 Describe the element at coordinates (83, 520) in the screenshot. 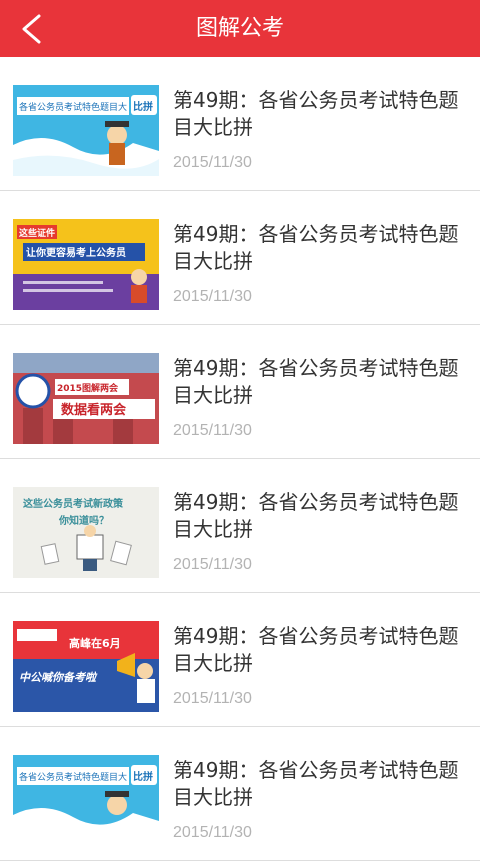

I see `thumb-caption-2: 你知道吗？` at that location.